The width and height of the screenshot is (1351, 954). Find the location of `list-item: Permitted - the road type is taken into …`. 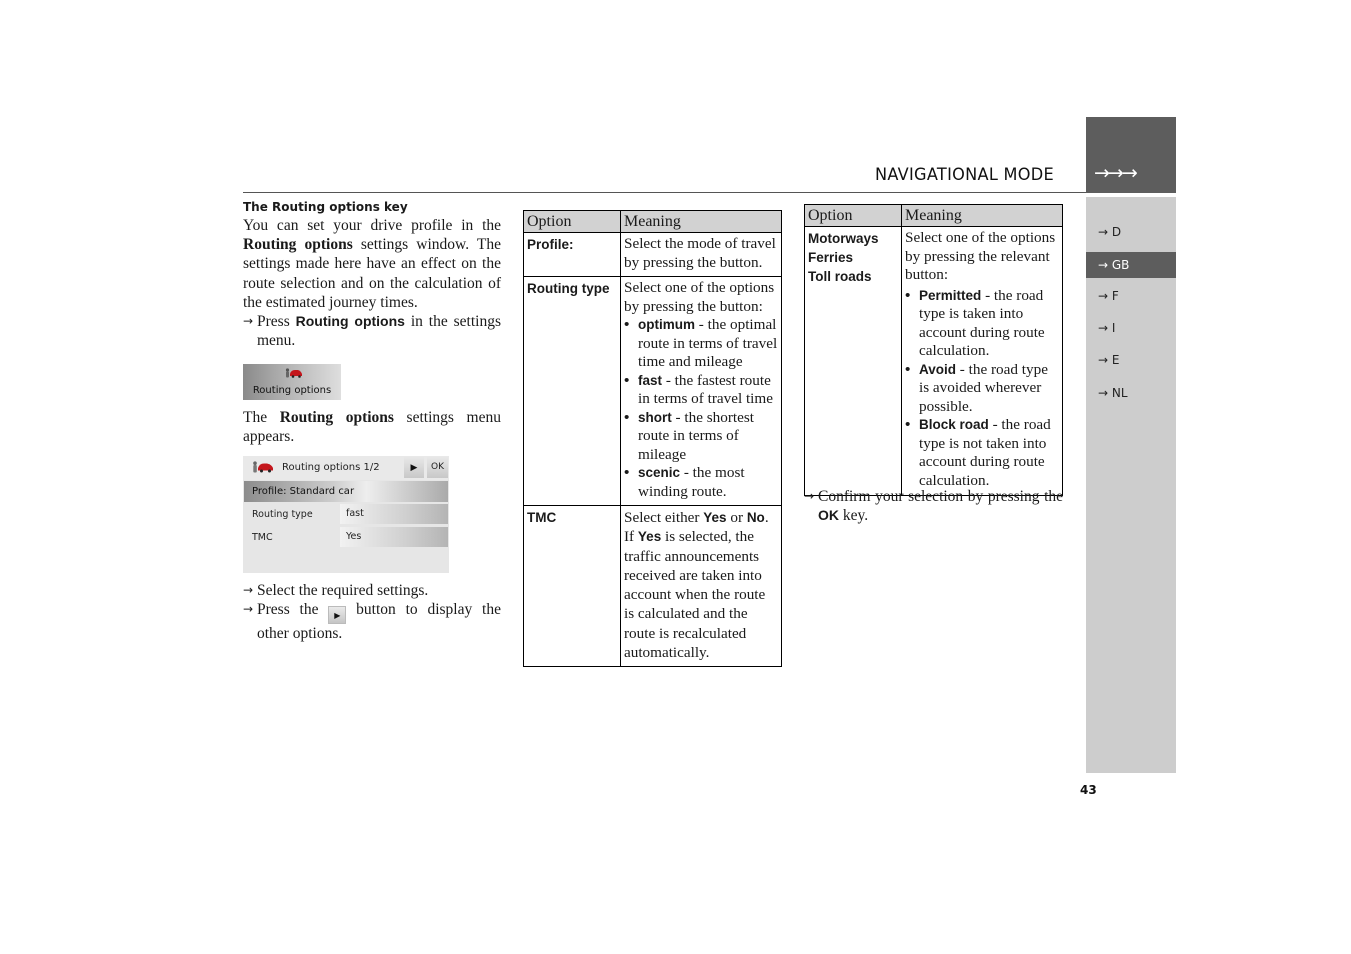

list-item: Permitted - the road type is taken into … is located at coordinates (982, 324).